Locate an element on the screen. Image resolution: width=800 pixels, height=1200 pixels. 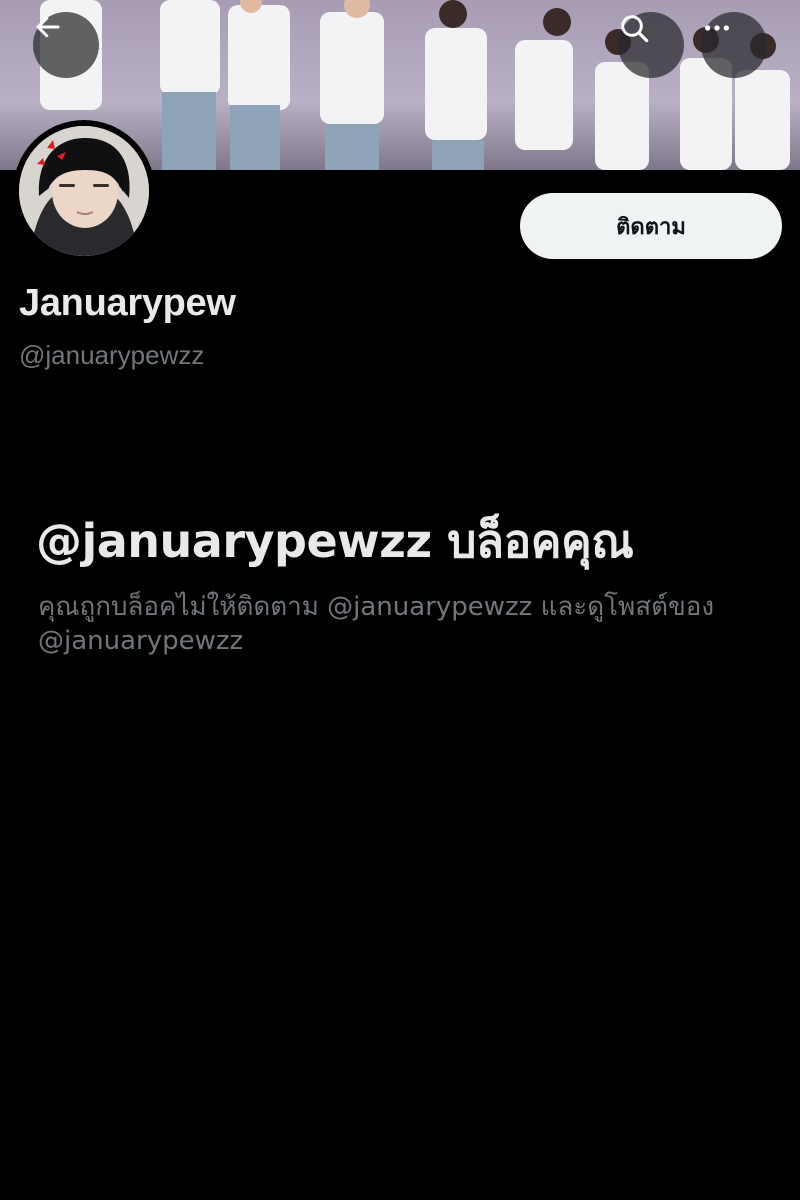
search-icon is located at coordinates (635, 29).